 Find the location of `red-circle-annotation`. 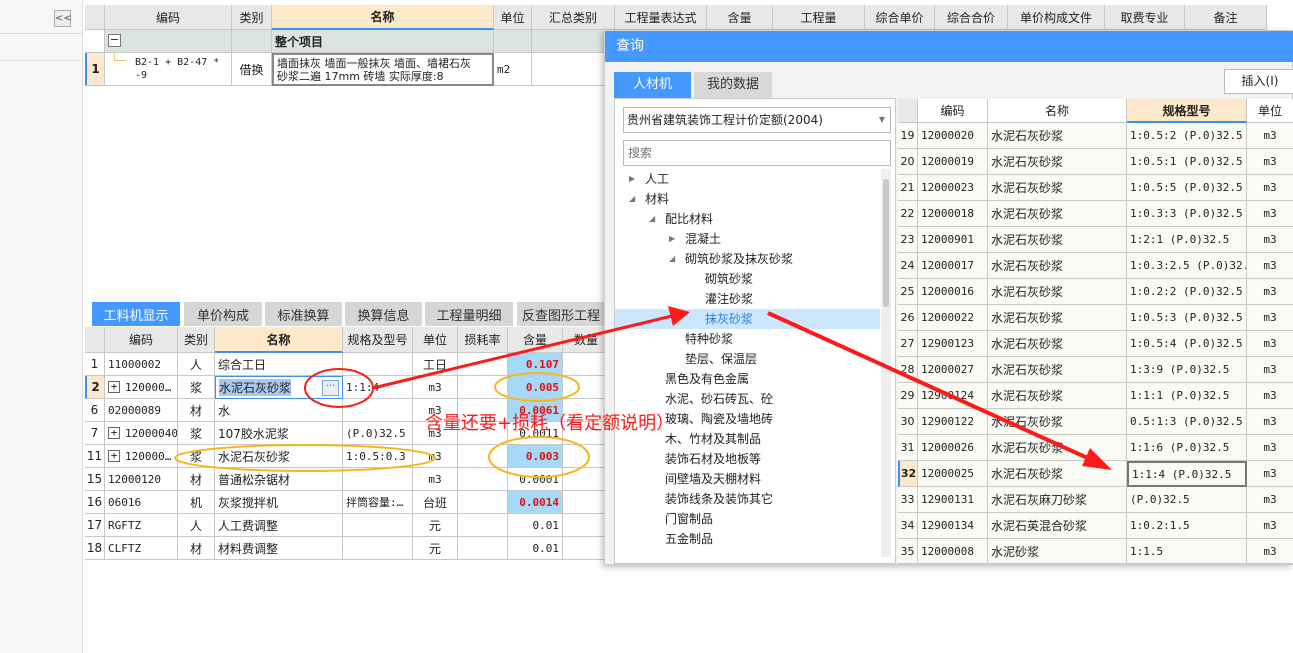

red-circle-annotation is located at coordinates (339, 388).